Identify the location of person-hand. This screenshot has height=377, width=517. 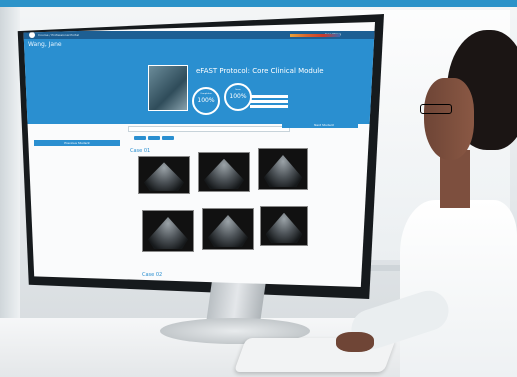
(355, 342).